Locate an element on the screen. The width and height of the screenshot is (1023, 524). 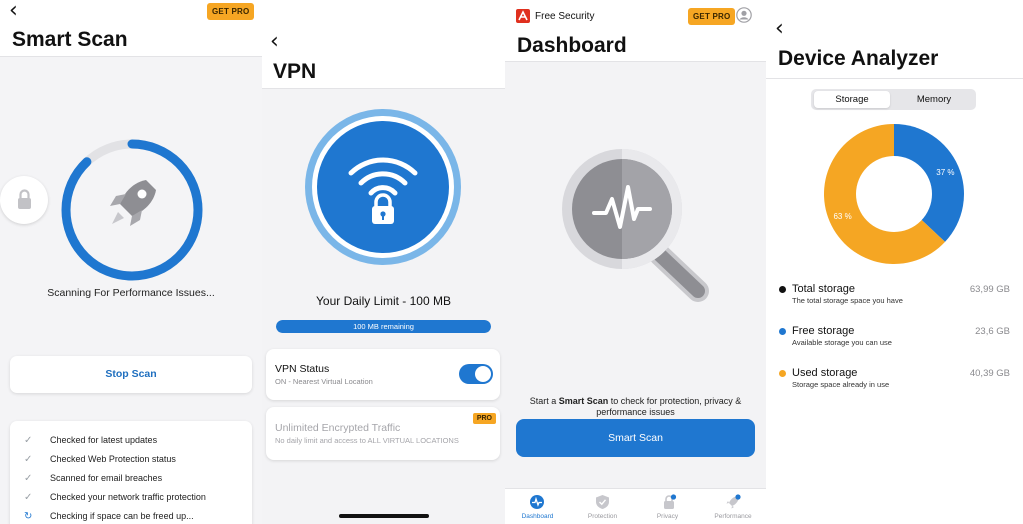
tab-dashboard: Dashboard is located at coordinates (537, 506).